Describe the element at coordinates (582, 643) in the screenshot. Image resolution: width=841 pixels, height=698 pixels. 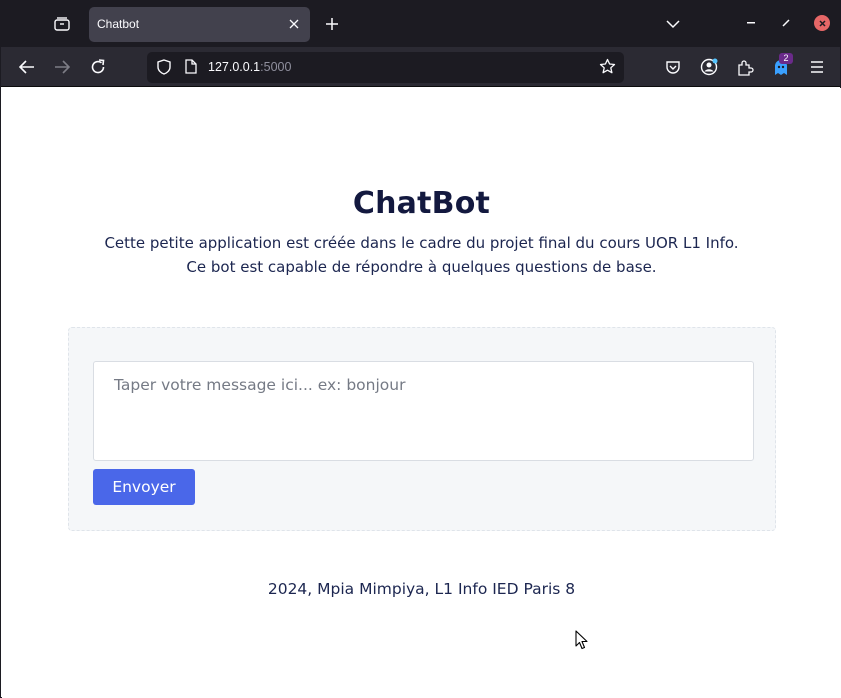
I see `mouse-cursor-icon` at that location.